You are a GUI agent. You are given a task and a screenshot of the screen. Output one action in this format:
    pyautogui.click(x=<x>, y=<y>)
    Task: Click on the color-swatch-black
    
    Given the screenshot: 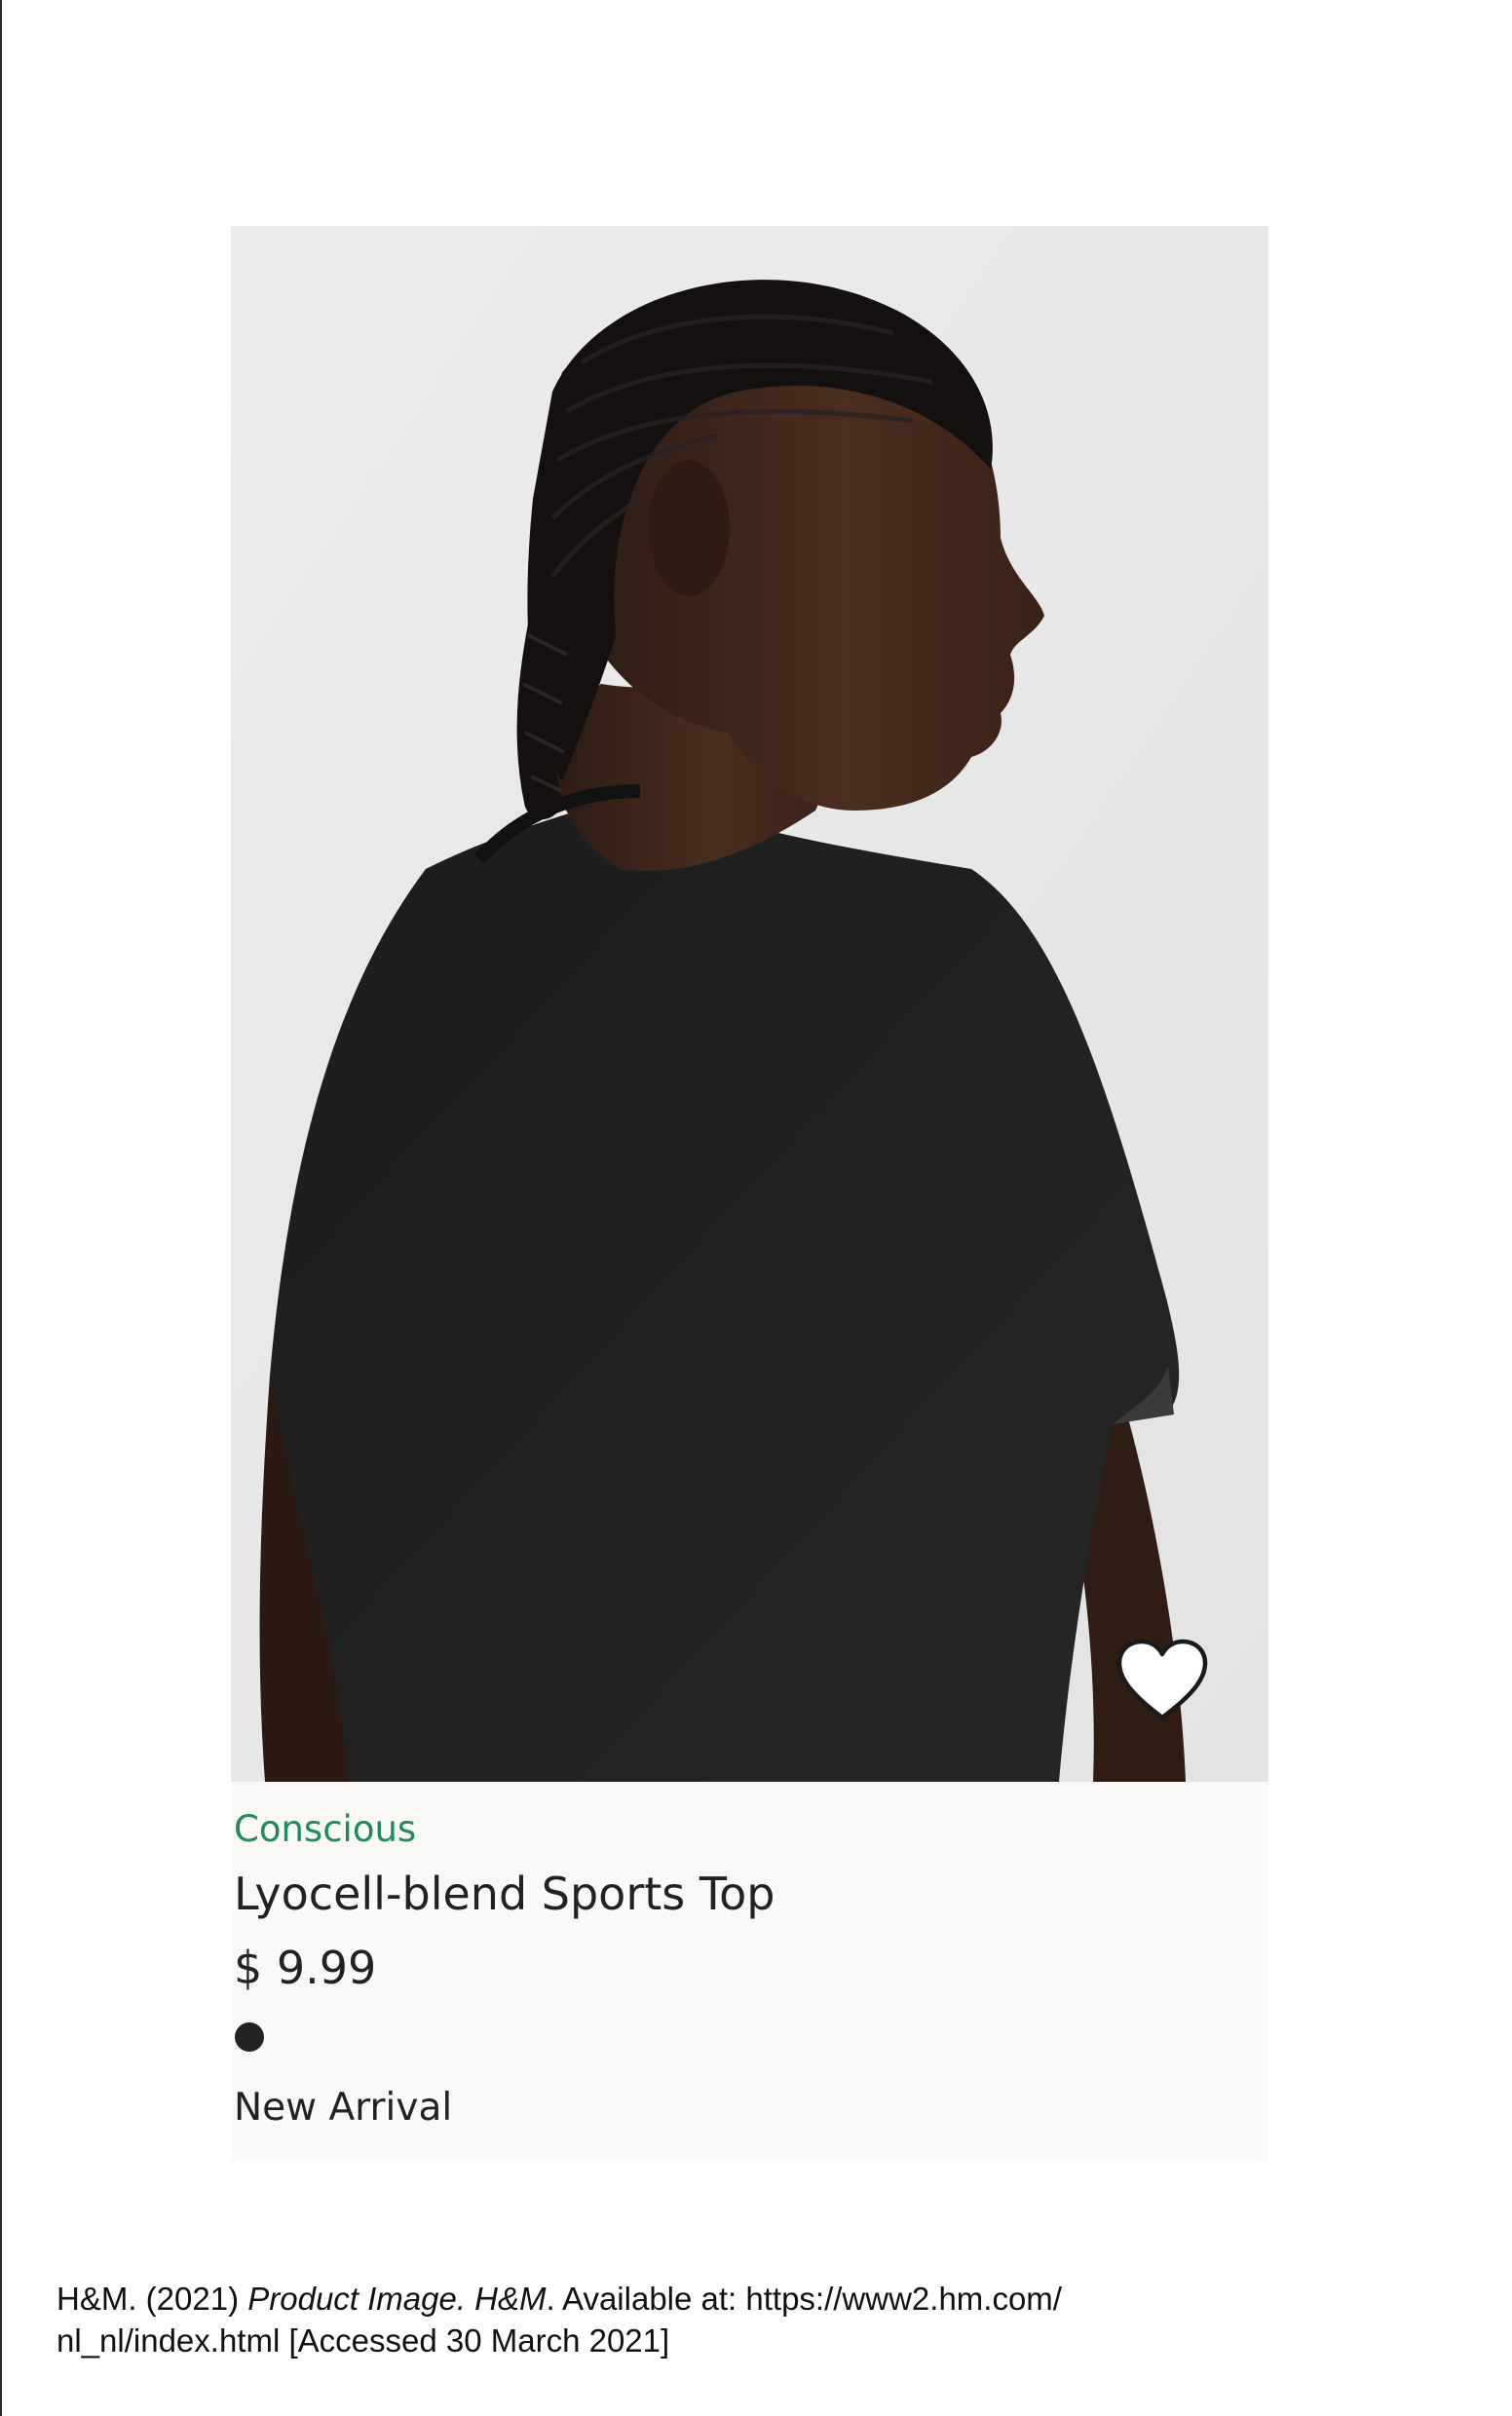 What is the action you would take?
    pyautogui.click(x=249, y=2037)
    